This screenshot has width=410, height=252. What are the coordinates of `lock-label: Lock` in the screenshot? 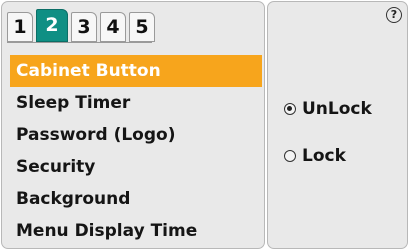 It's located at (324, 156).